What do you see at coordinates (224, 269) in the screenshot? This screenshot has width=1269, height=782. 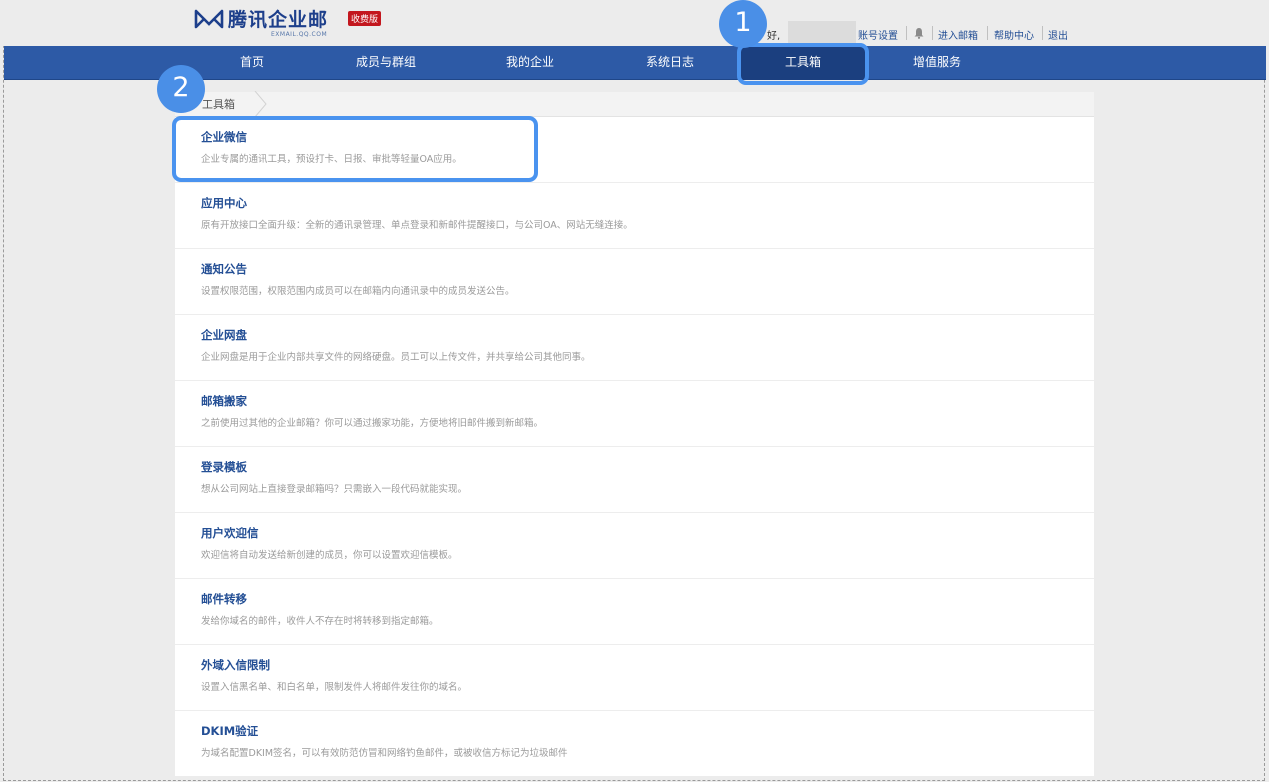 I see `tool-title: 通知公告` at bounding box center [224, 269].